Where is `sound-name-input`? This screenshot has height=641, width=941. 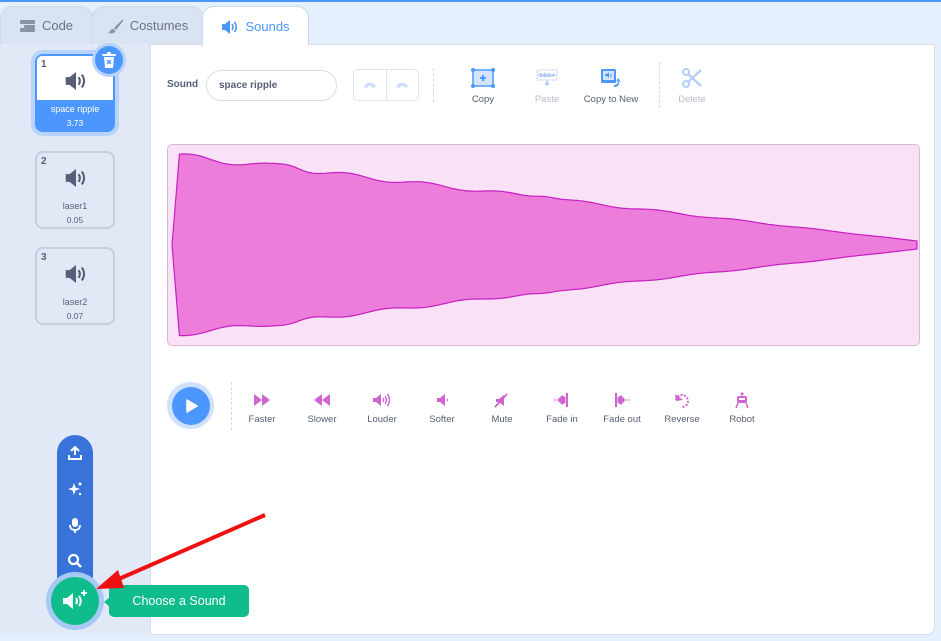 sound-name-input is located at coordinates (271, 85).